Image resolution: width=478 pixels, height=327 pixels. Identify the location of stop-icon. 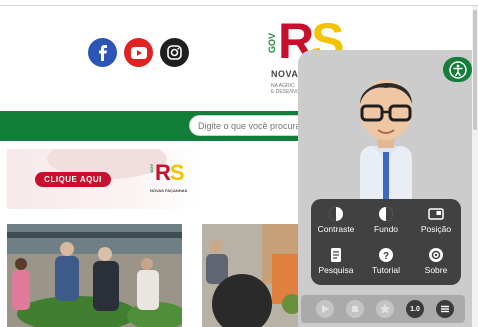
(355, 309).